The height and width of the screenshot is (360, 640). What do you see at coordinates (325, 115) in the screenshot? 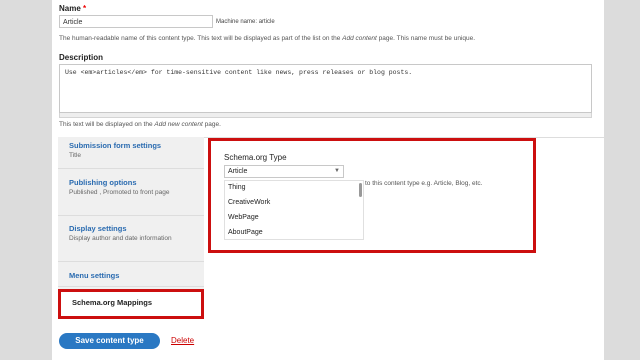
I see `textarea-resize-grip` at bounding box center [325, 115].